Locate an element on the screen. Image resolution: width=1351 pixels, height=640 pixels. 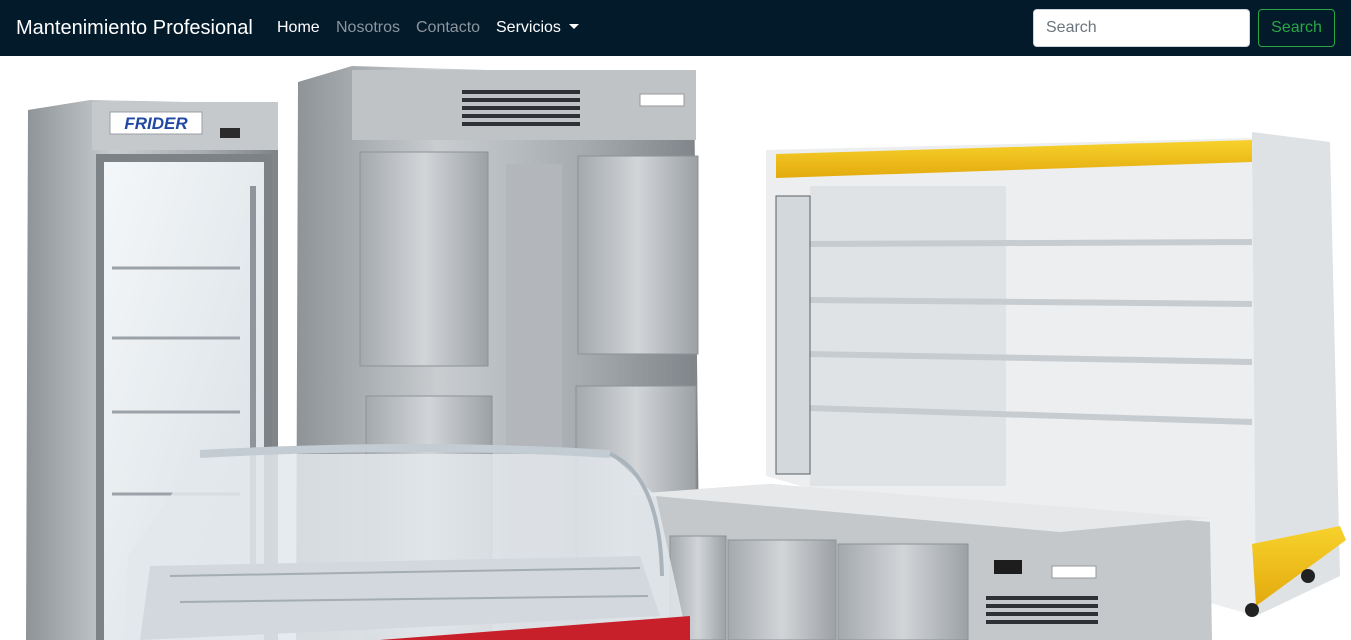
nav-link-contacto: Contacto is located at coordinates (448, 28).